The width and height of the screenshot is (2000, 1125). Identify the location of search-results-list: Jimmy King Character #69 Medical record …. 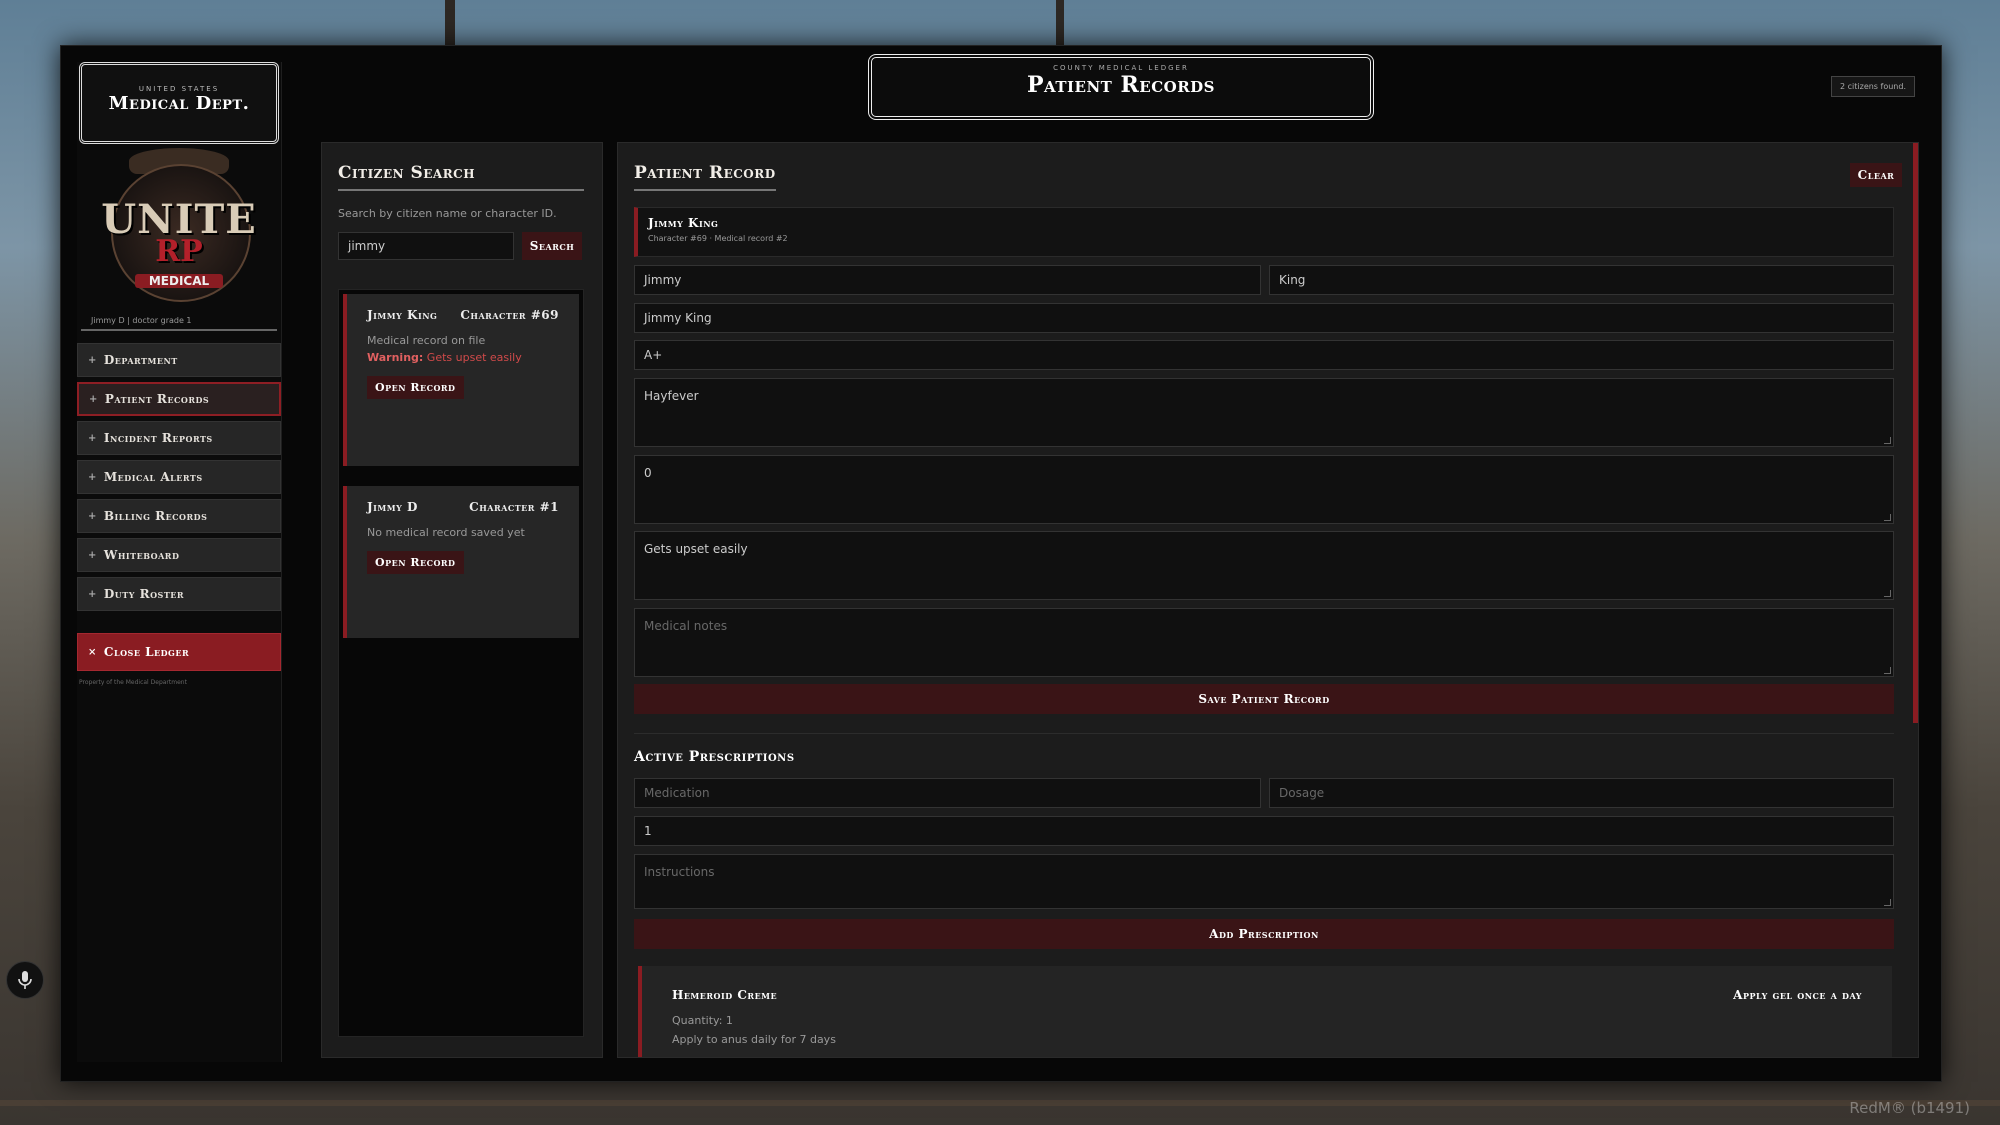
(461, 663).